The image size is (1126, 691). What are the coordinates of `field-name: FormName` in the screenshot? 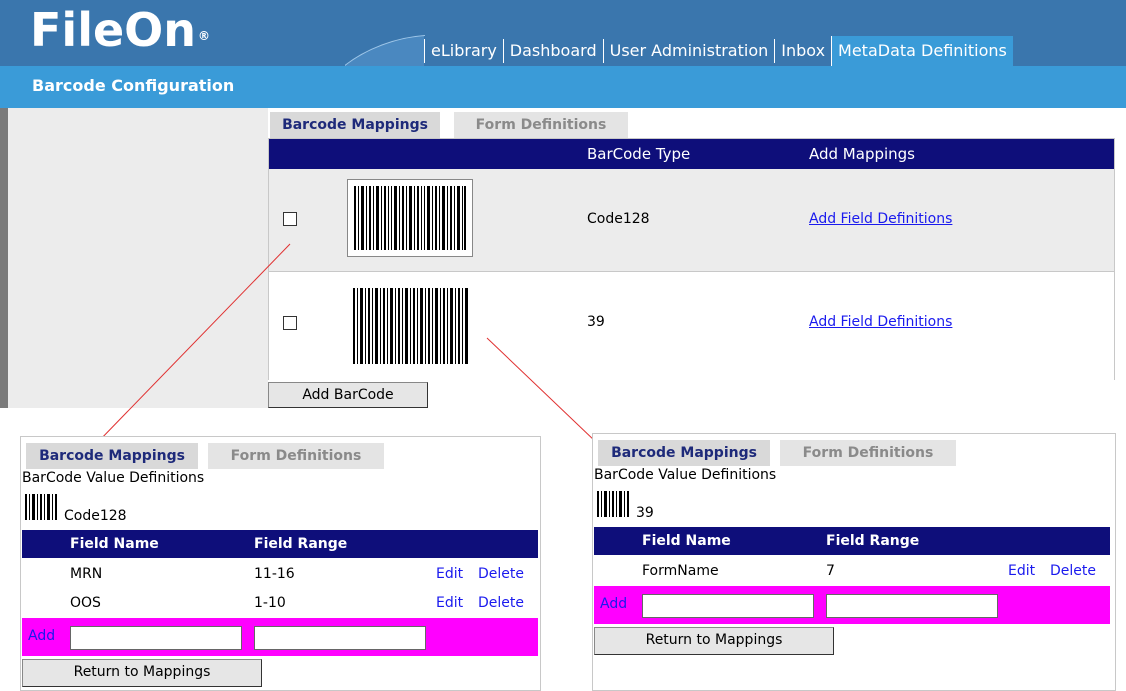 It's located at (680, 571).